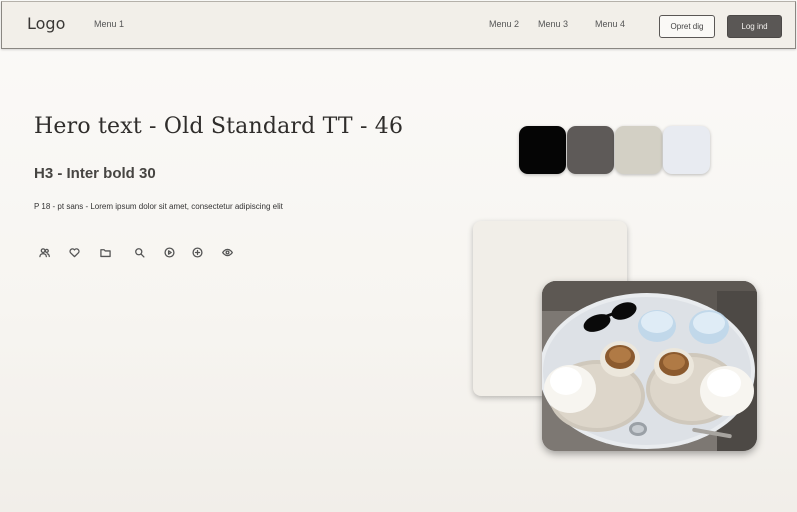 This screenshot has width=797, height=512. I want to click on cafe-table-photo, so click(649, 366).